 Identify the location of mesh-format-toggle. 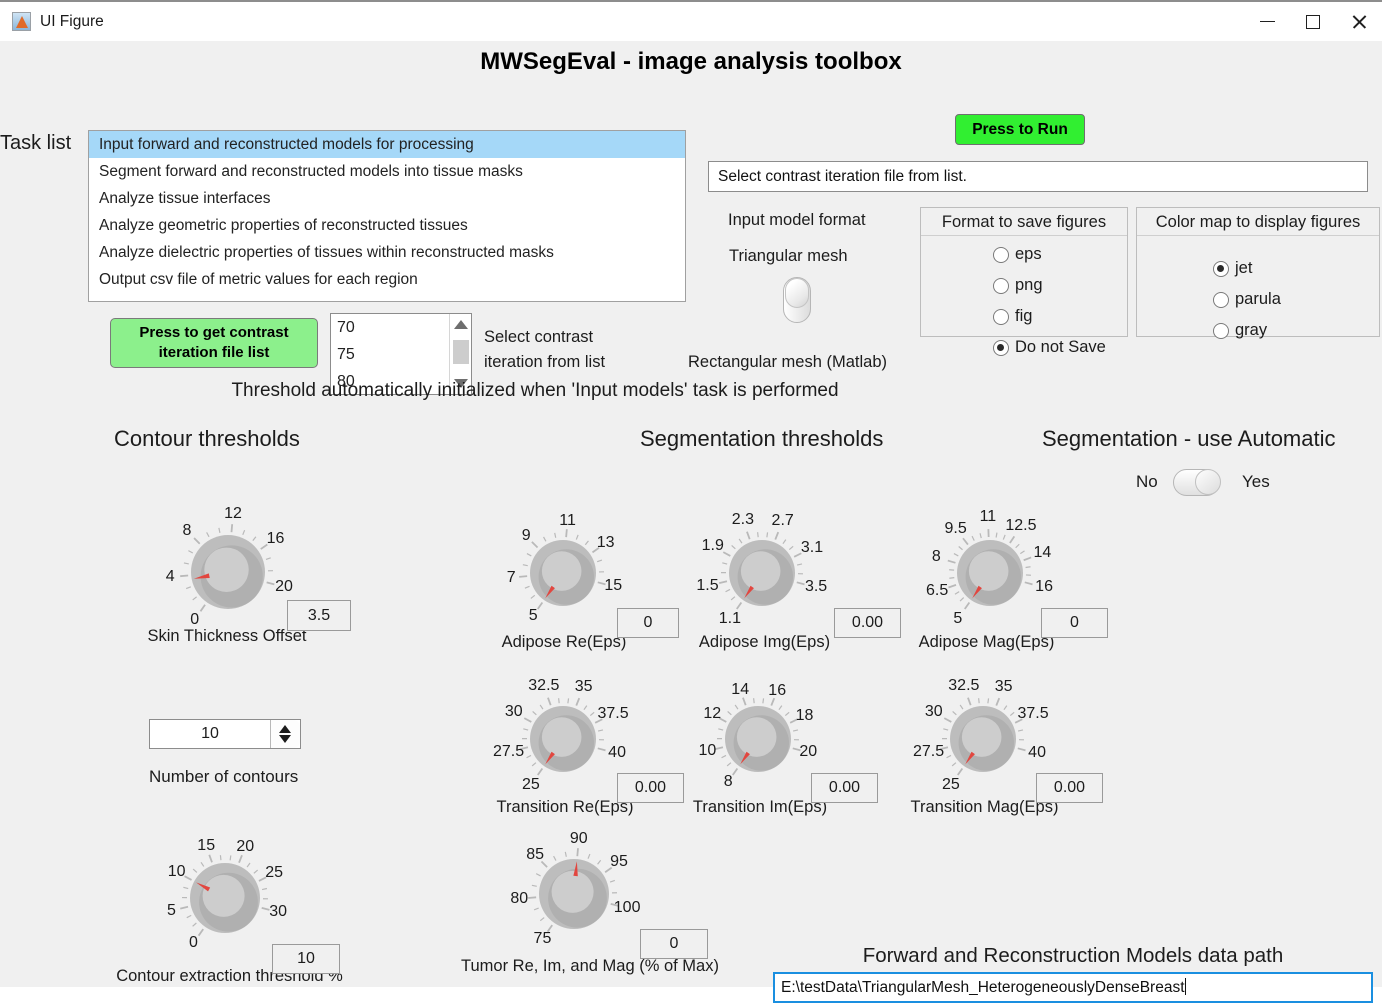
(797, 300).